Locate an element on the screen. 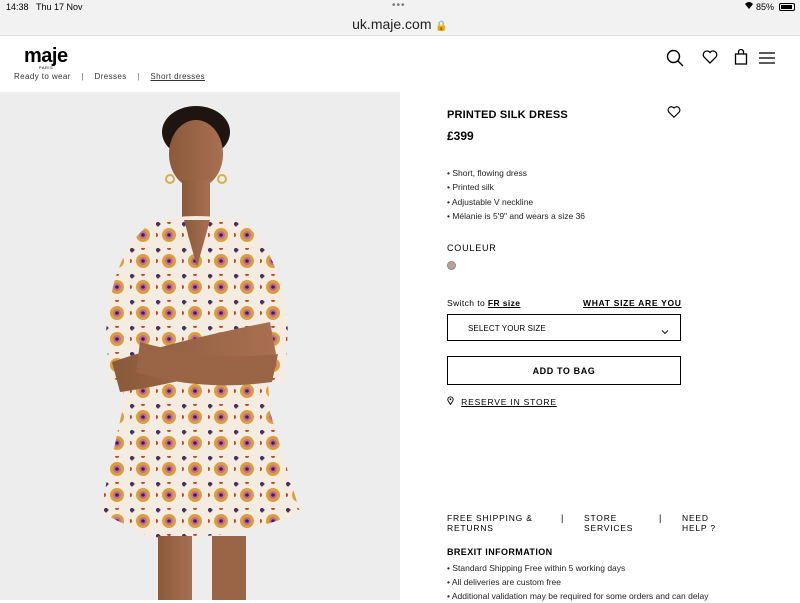 This screenshot has width=800, height=603. add-to-bag-button: ADD TO BAG is located at coordinates (564, 370).